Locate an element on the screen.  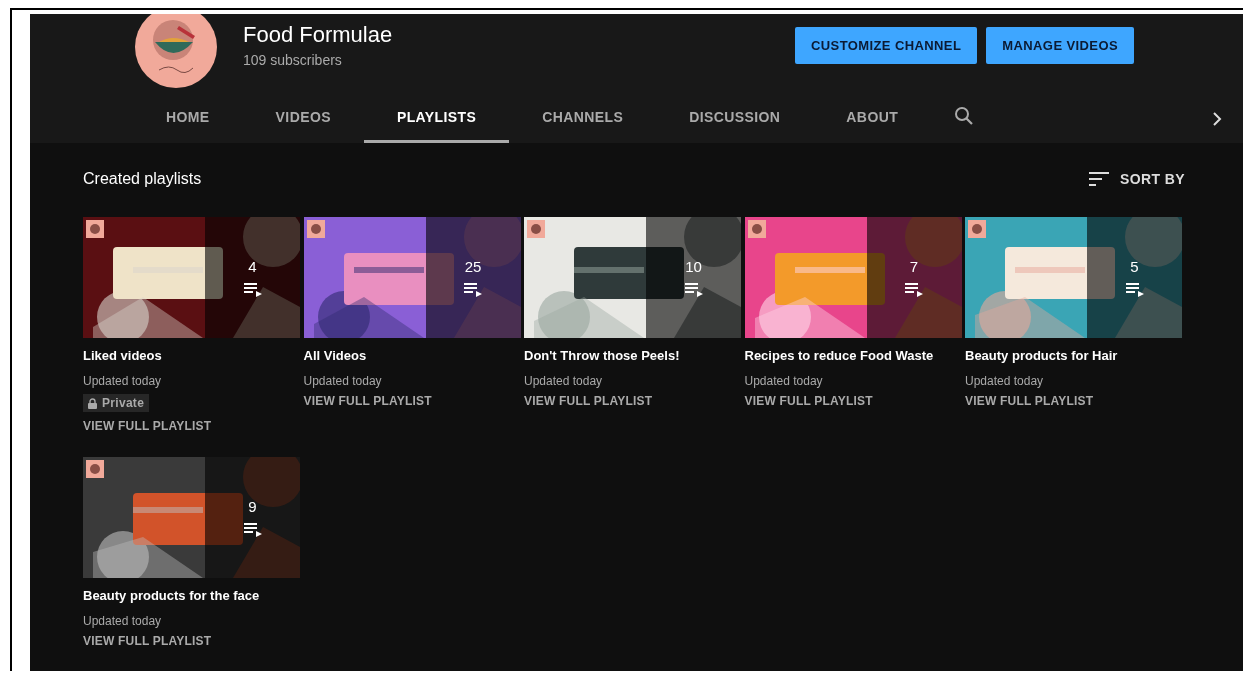
playlist-title: Liked videos is located at coordinates (191, 355).